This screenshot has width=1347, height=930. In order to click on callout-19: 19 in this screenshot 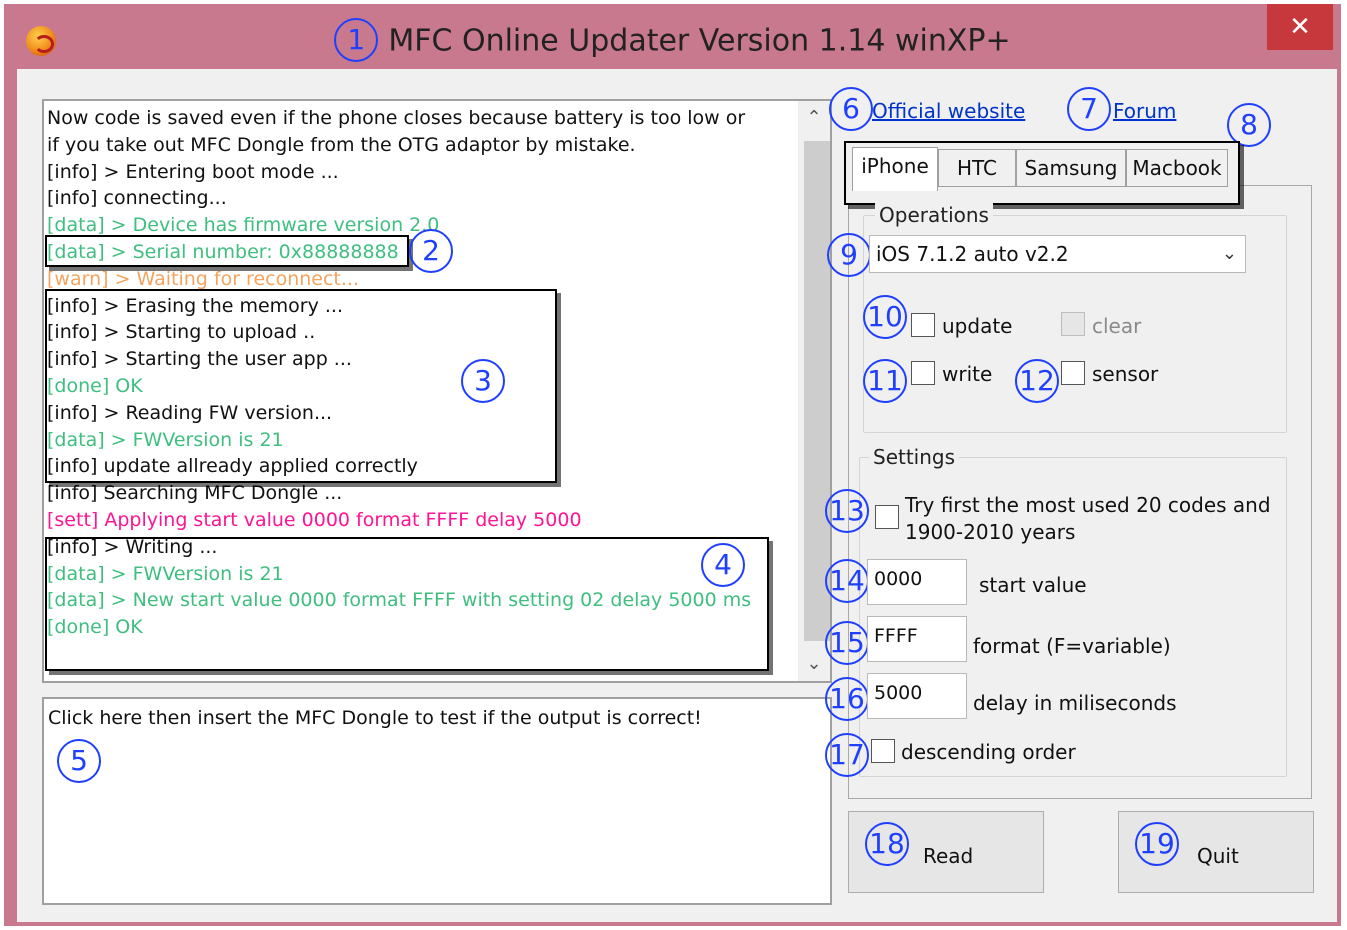, I will do `click(1157, 844)`.